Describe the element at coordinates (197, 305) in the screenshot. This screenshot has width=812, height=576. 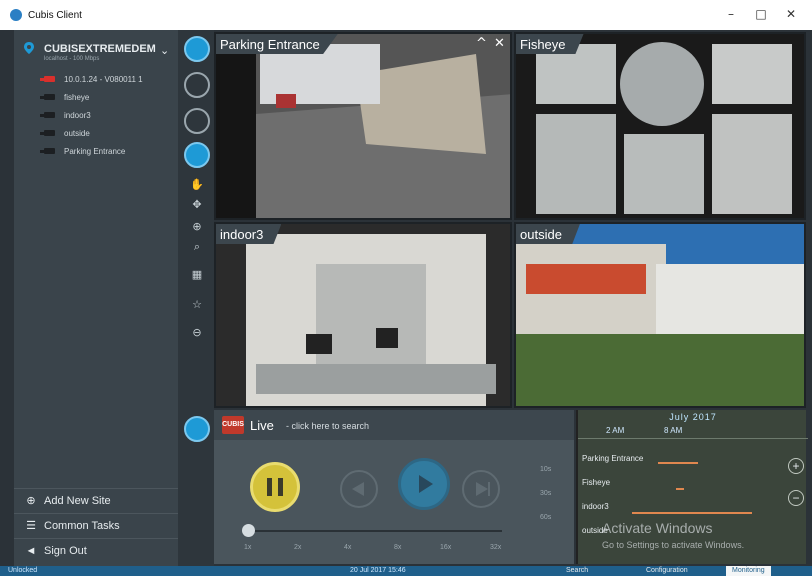
I see `star-icon: ☆` at that location.